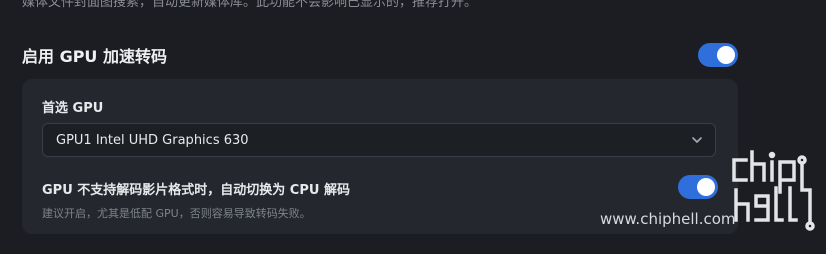 The image size is (826, 254). I want to click on cpu-fallback-label: GPU 不支持解码影片格式时，自动切换为 CPU 解码, so click(196, 190).